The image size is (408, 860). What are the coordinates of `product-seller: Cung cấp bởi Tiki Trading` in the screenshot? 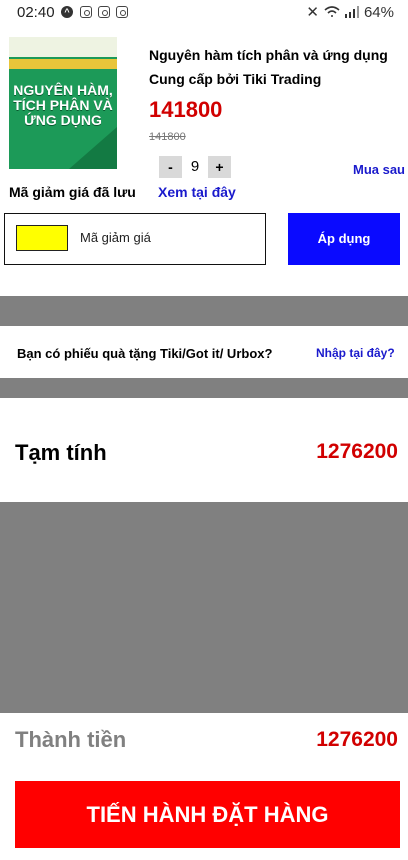 It's located at (235, 79).